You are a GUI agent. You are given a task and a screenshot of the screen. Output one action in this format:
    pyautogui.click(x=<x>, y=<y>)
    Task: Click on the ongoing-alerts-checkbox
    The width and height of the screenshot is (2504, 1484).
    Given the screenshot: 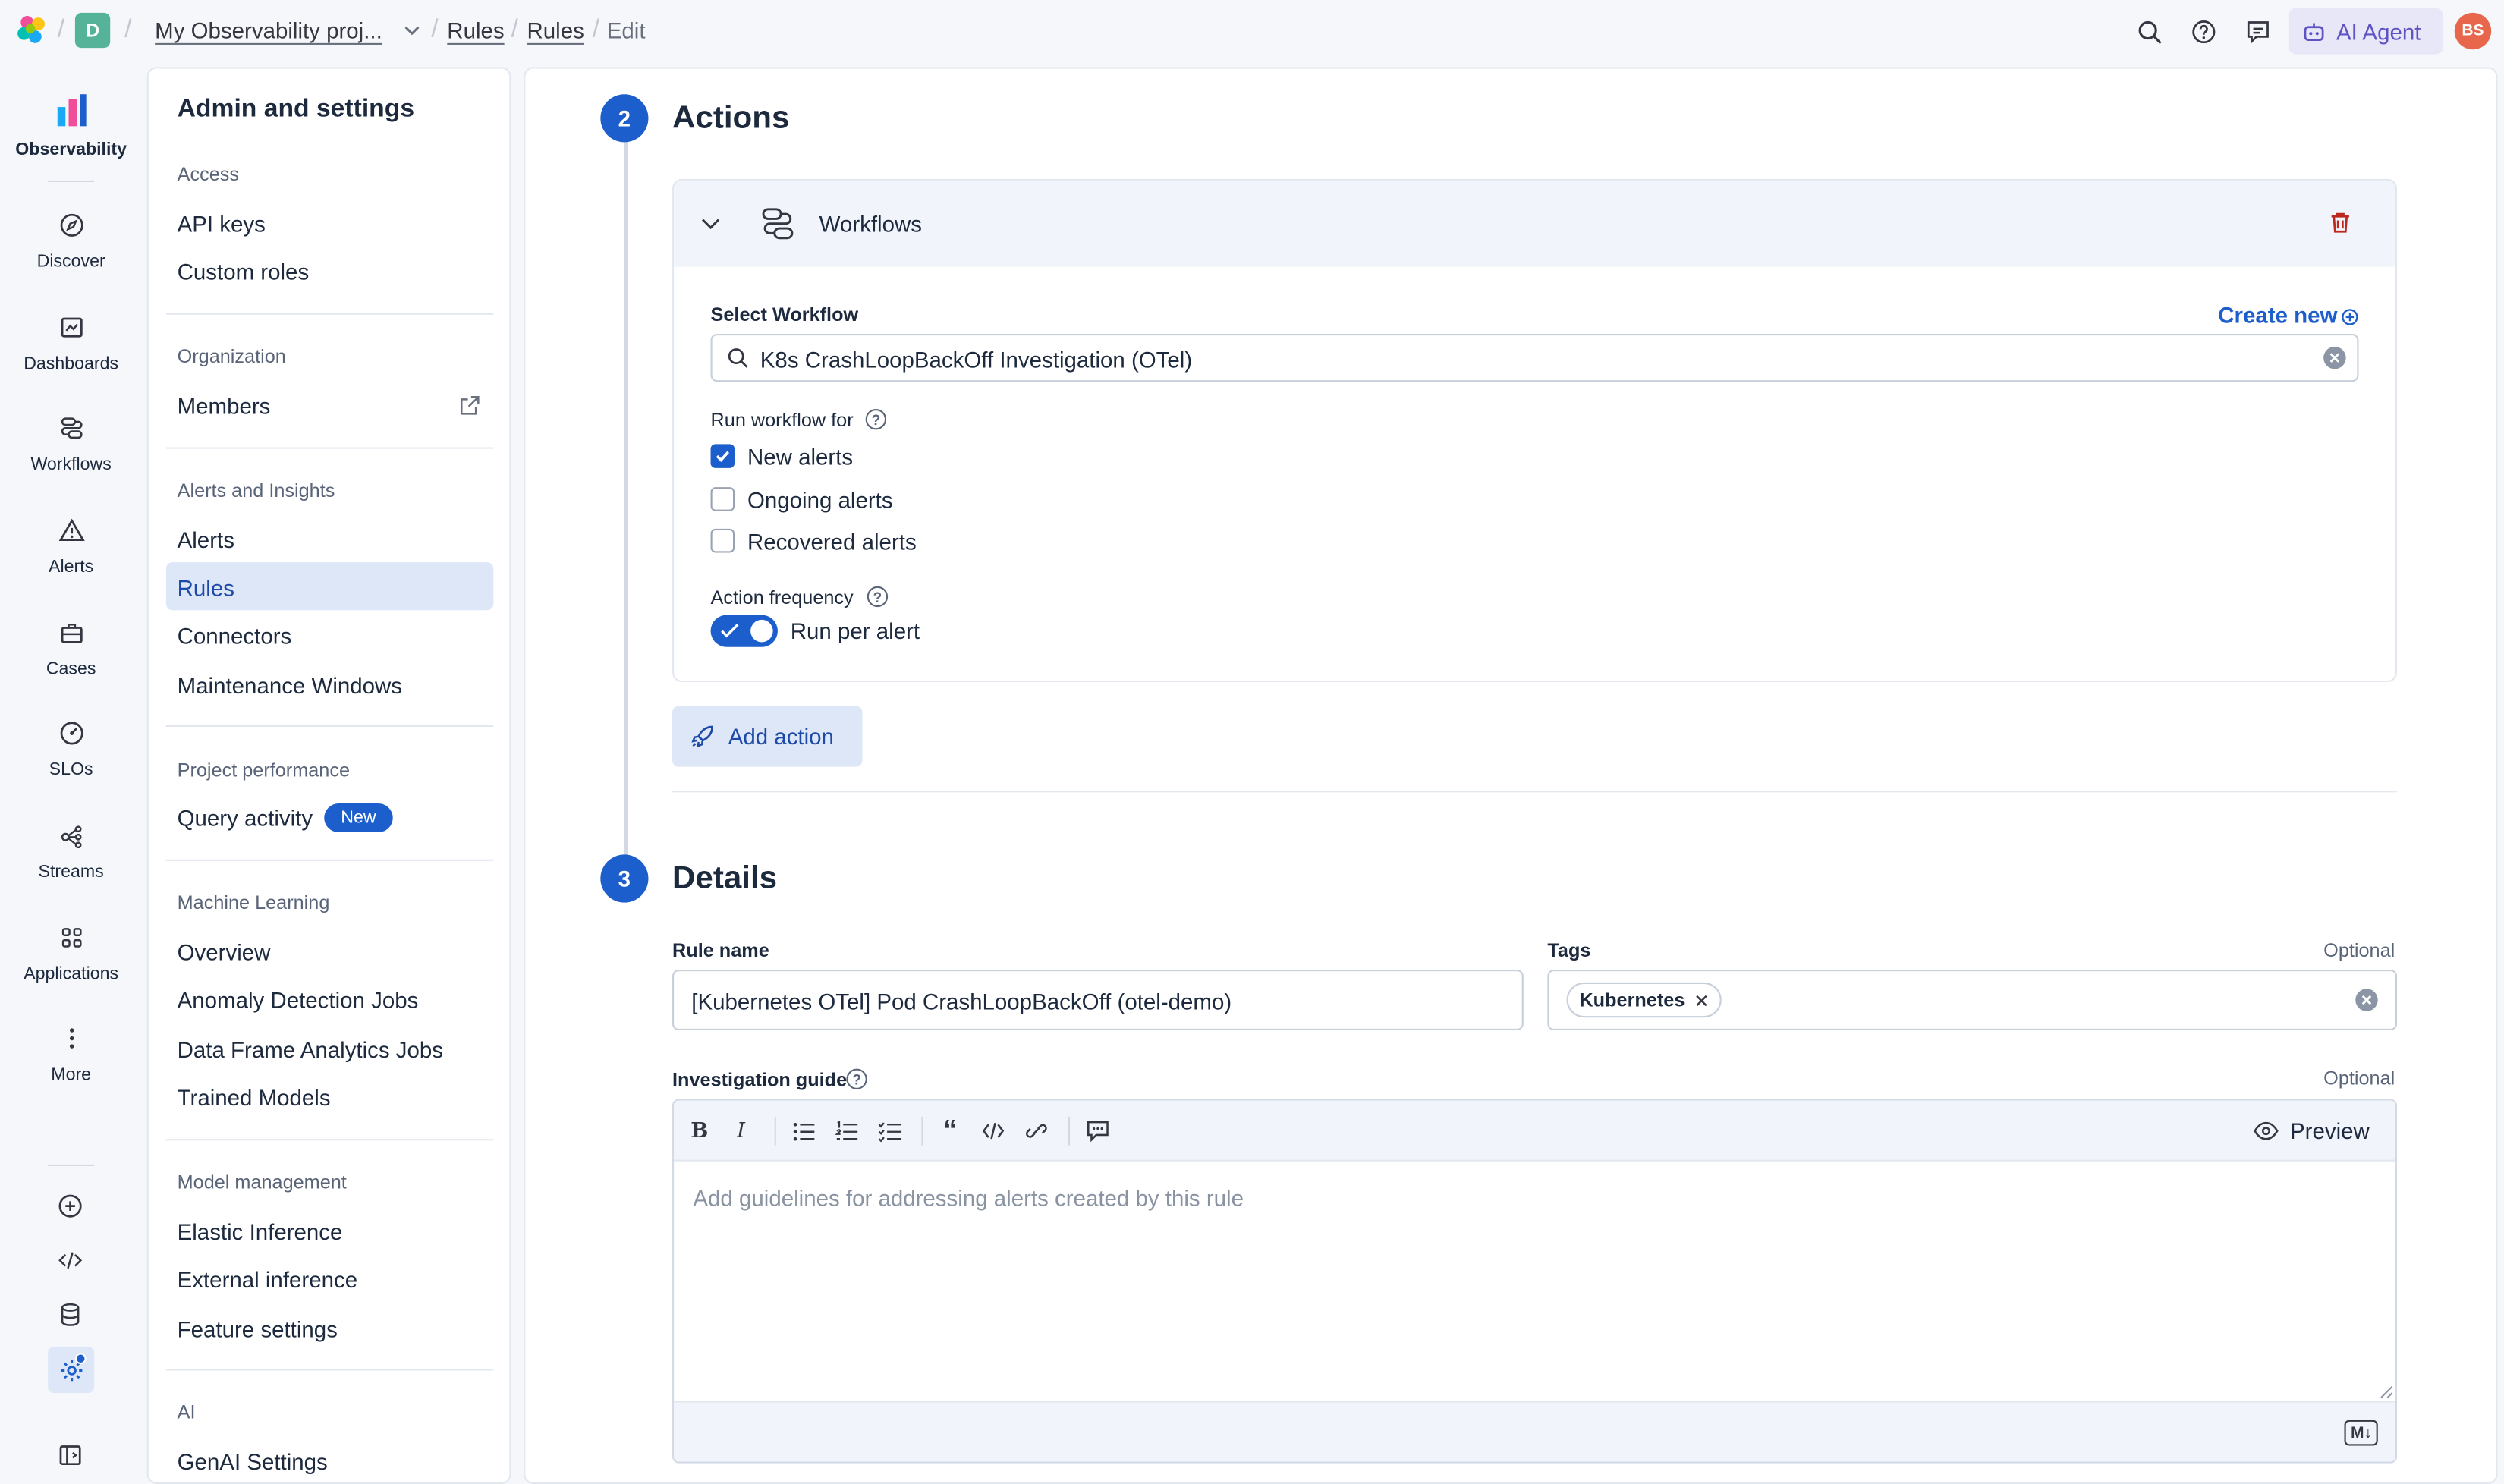 What is the action you would take?
    pyautogui.click(x=722, y=499)
    